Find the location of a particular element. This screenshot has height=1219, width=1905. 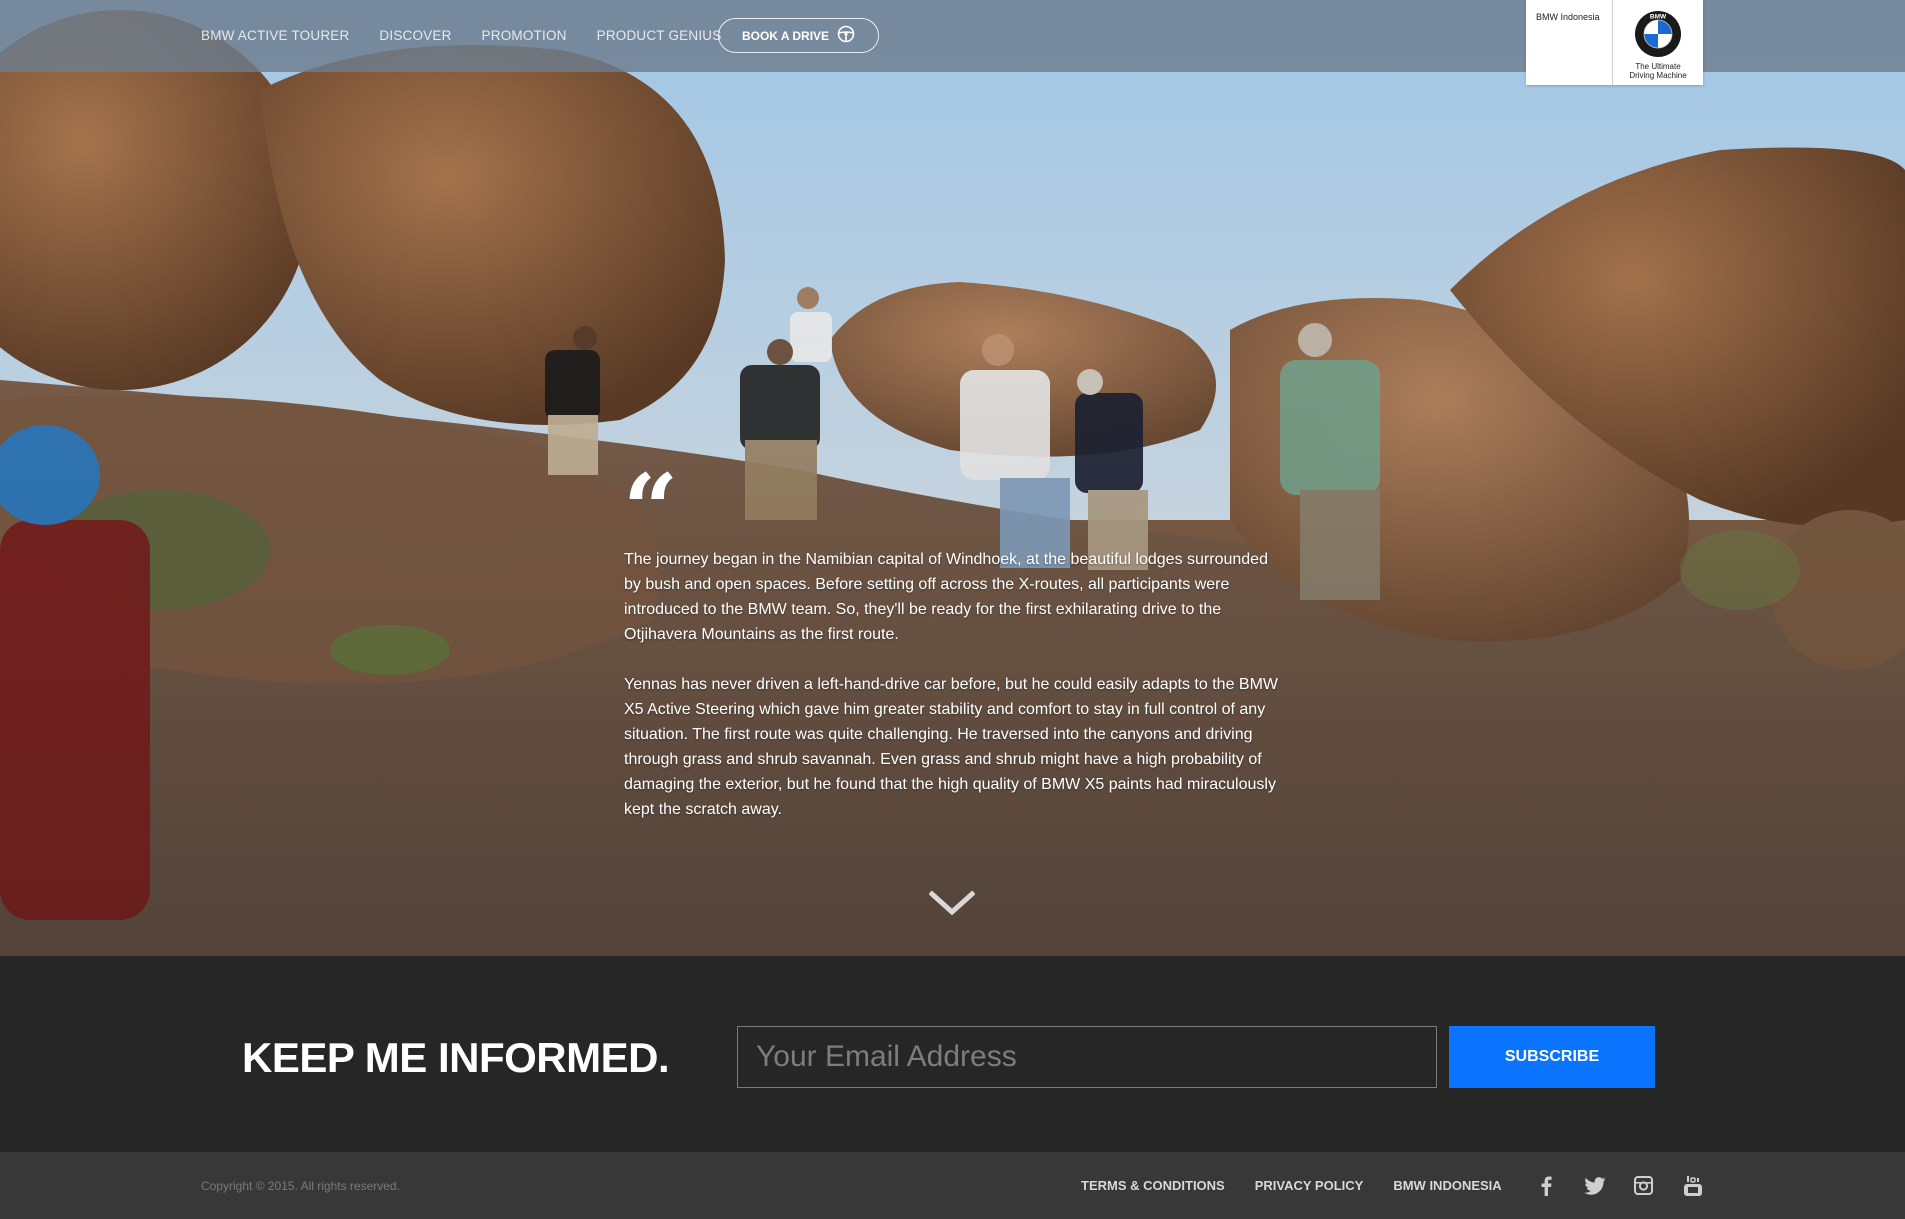

footer-link-terms: TERMS & CONDITIONS is located at coordinates (1153, 1185).